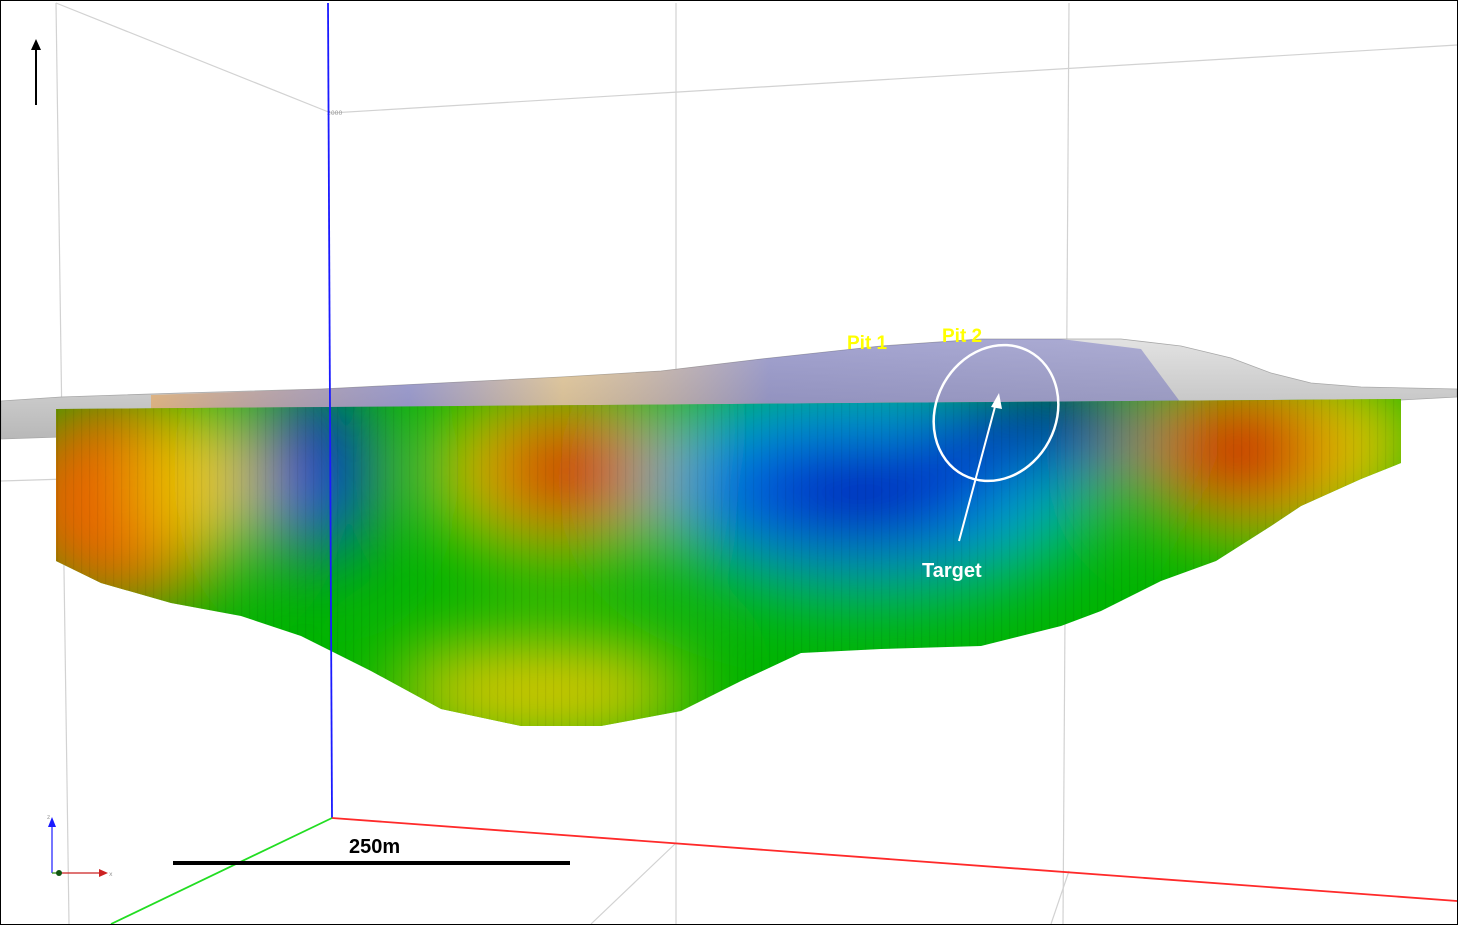  Describe the element at coordinates (48, 817) in the screenshot. I see `triad-z-label: z` at that location.